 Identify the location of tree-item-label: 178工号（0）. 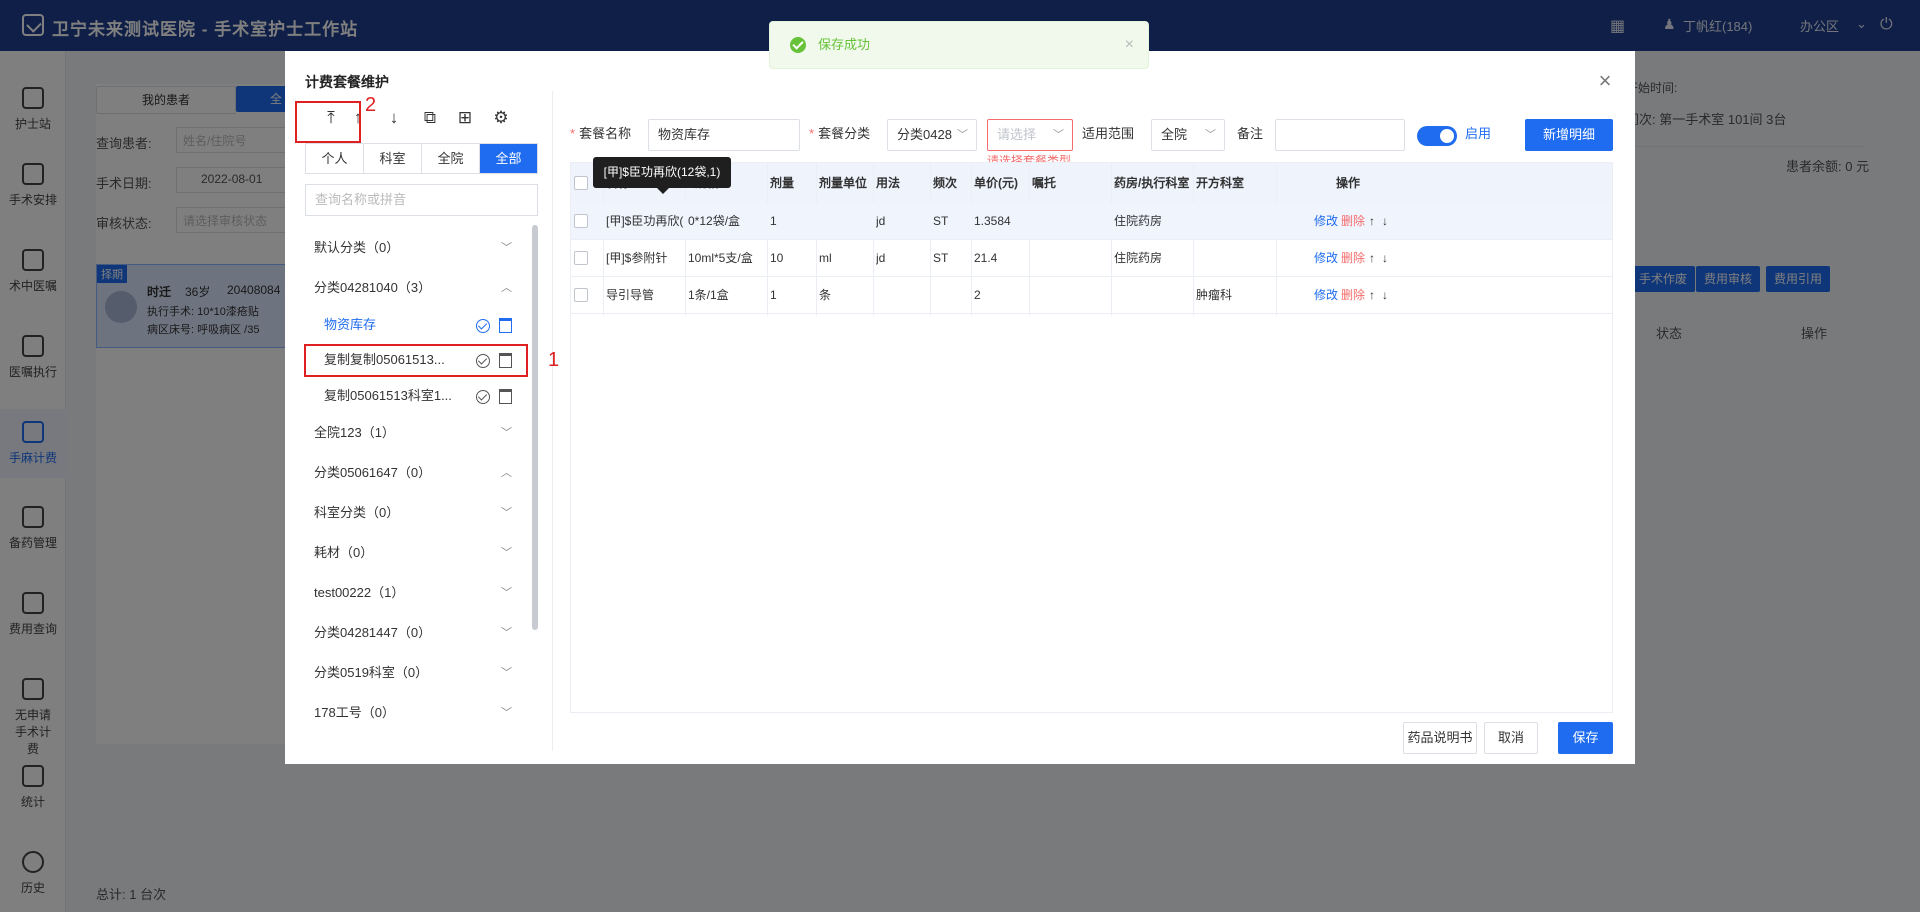
(354, 712).